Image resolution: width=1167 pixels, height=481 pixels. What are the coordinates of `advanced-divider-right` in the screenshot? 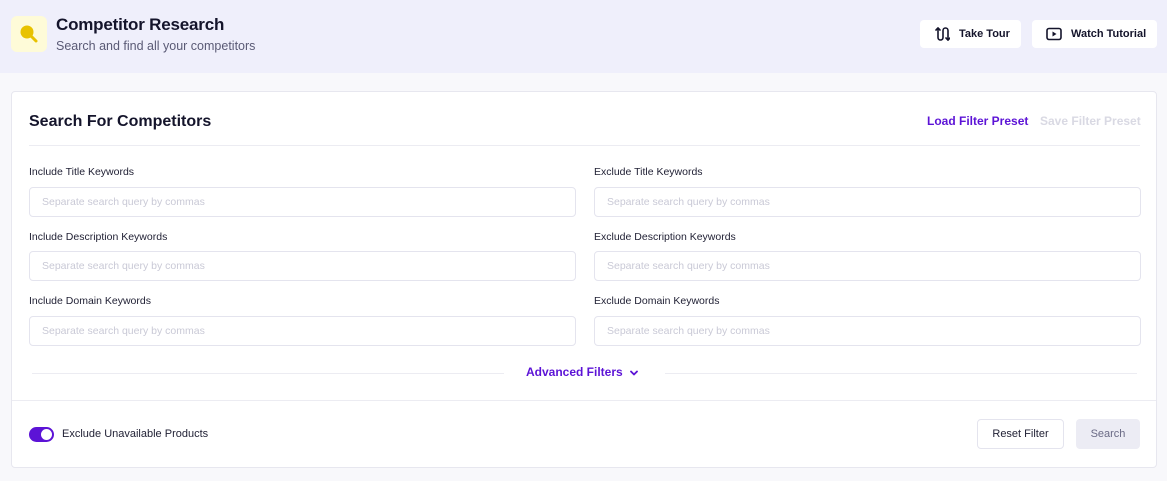 It's located at (901, 373).